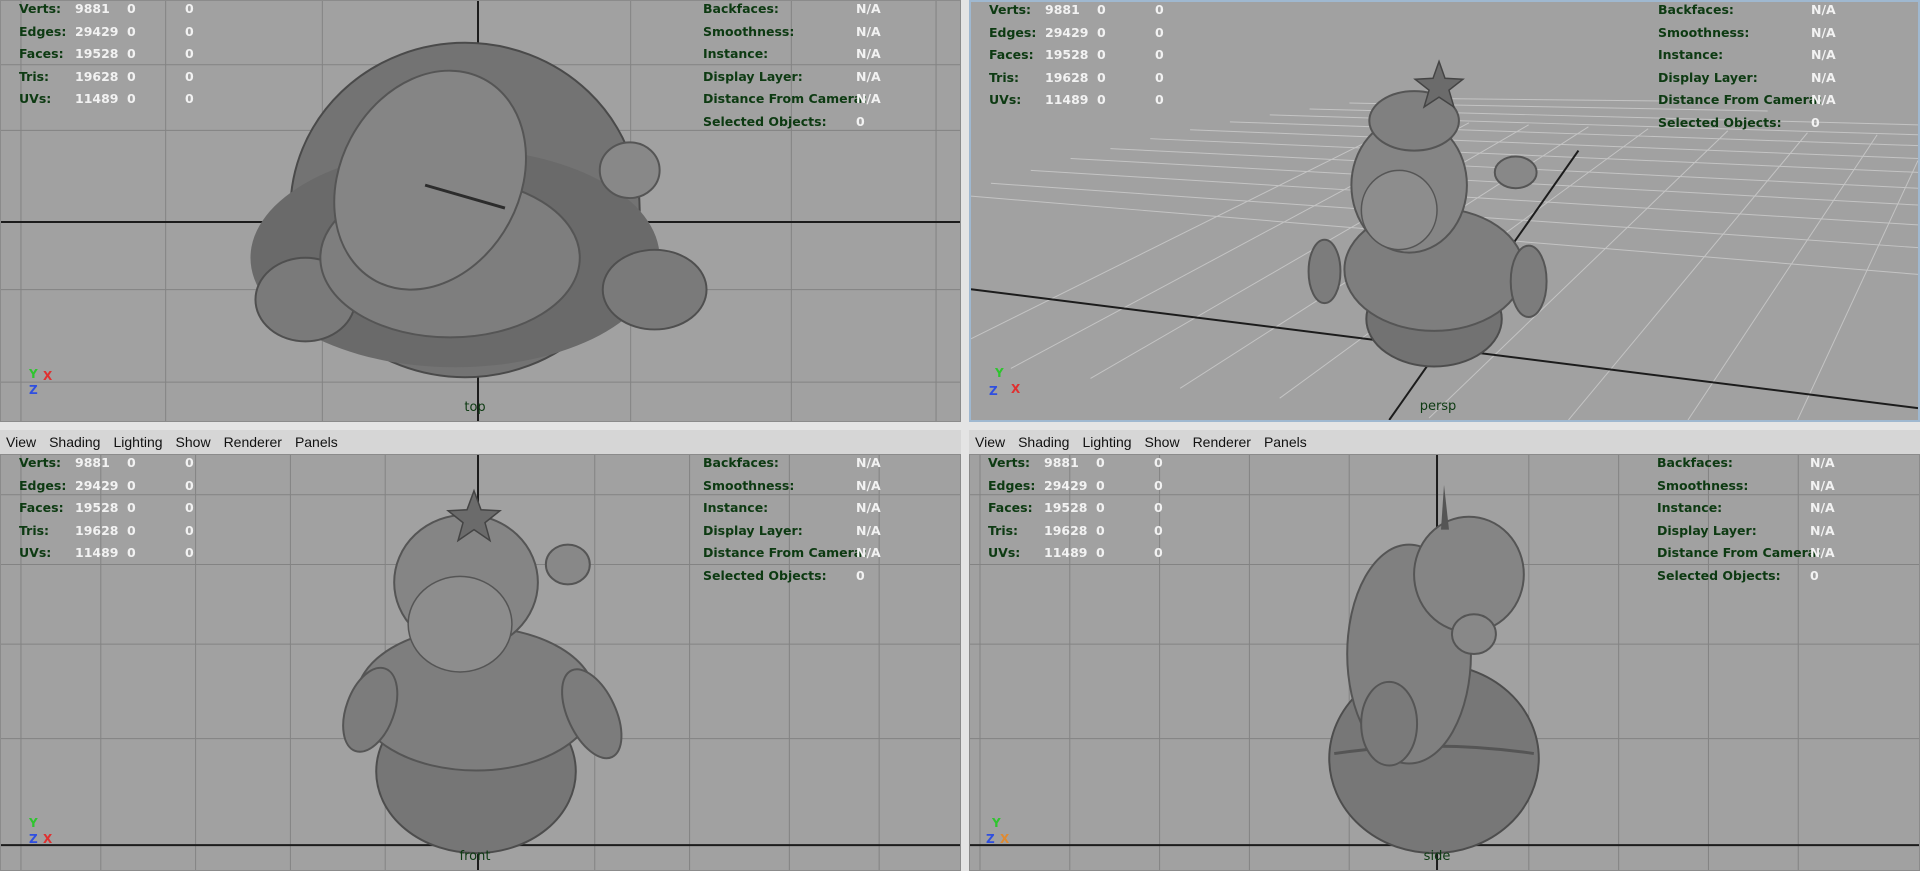  Describe the element at coordinates (475, 856) in the screenshot. I see `camera-label-front: front` at that location.